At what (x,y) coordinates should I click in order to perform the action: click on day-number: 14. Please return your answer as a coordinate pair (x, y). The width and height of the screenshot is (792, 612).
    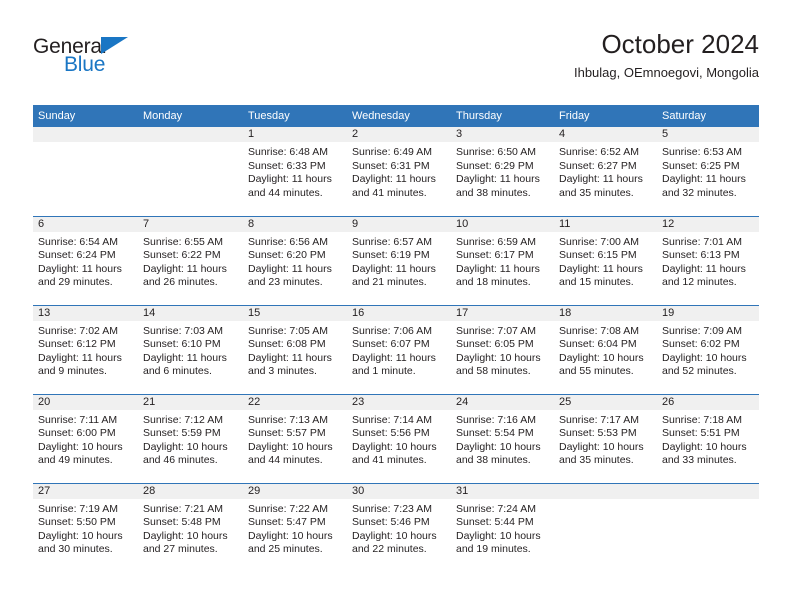
    Looking at the image, I should click on (190, 313).